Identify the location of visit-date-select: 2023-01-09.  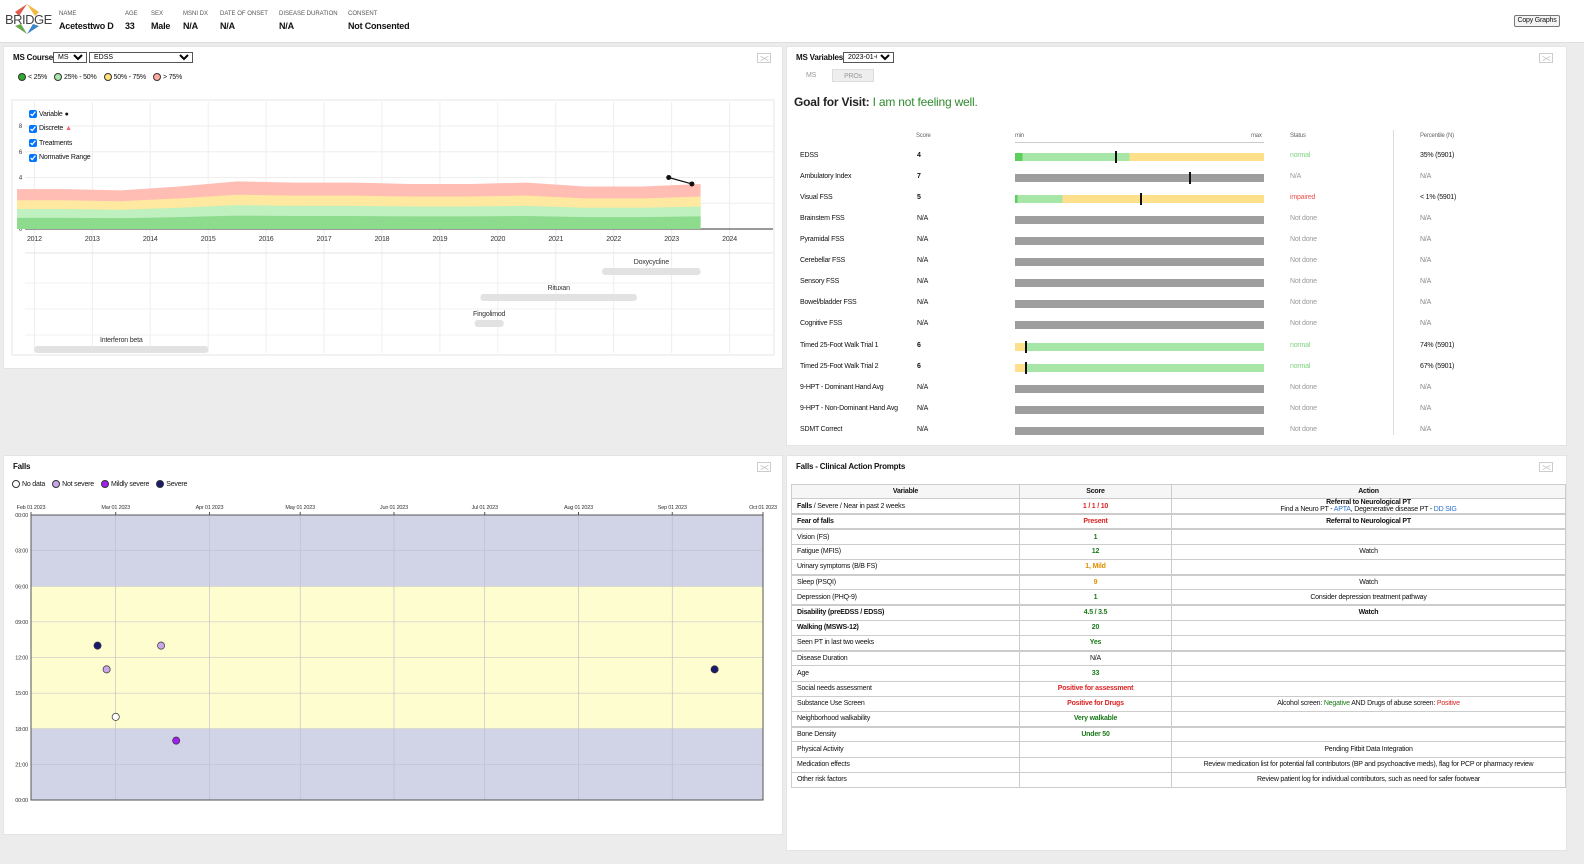
(868, 57).